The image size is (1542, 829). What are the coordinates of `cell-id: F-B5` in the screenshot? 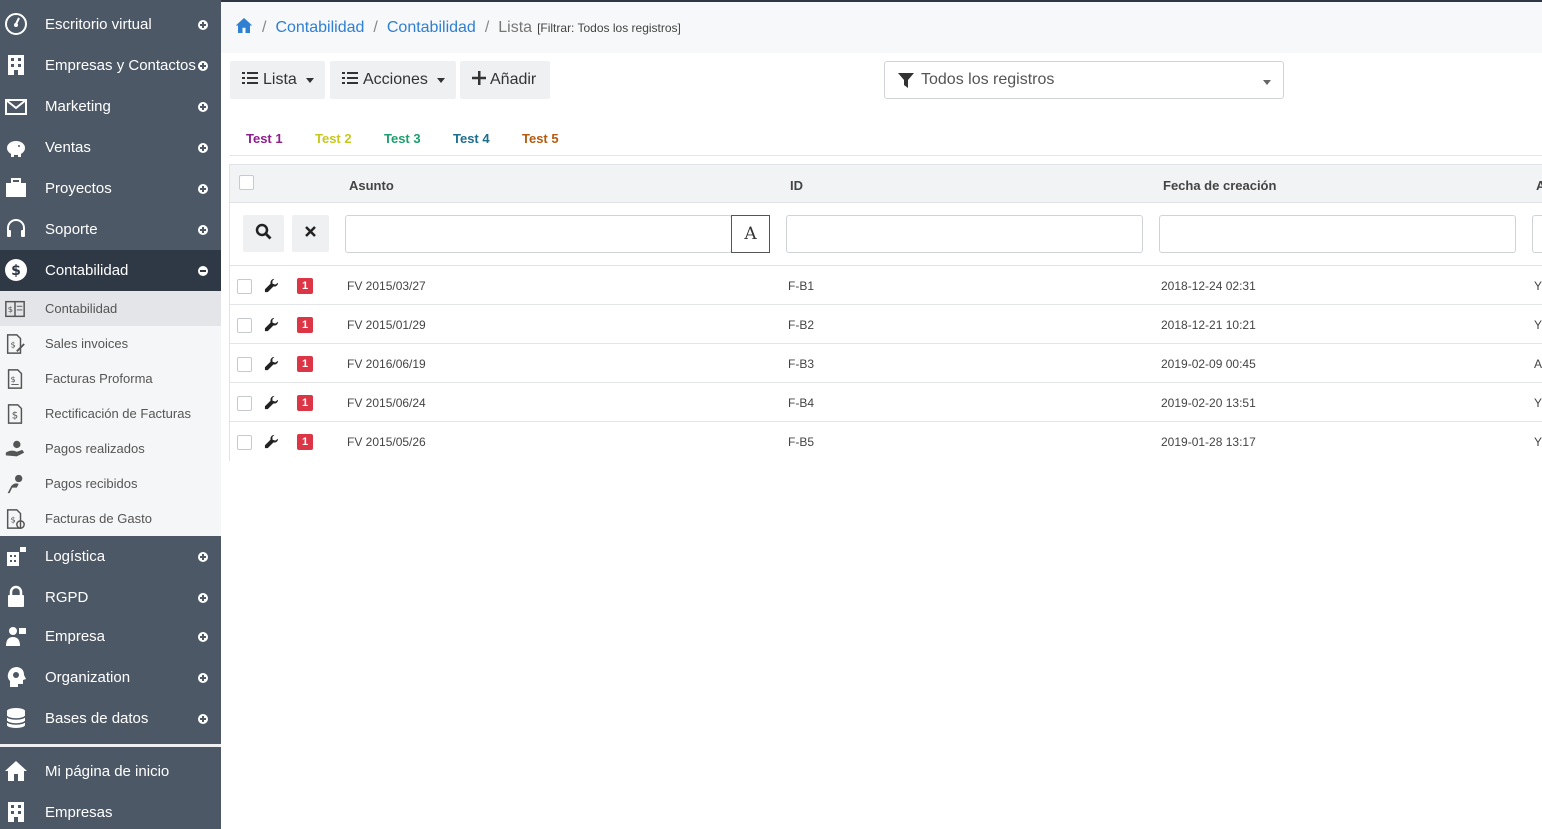 It's located at (801, 442).